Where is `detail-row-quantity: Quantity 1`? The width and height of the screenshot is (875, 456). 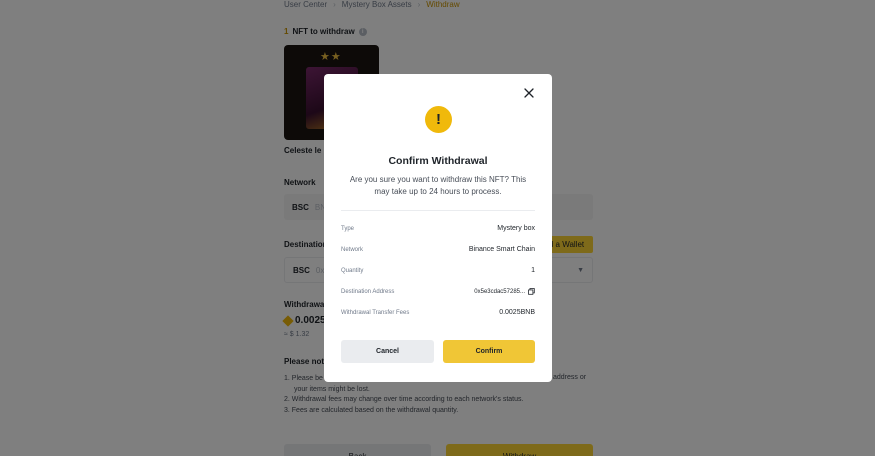 detail-row-quantity: Quantity 1 is located at coordinates (438, 270).